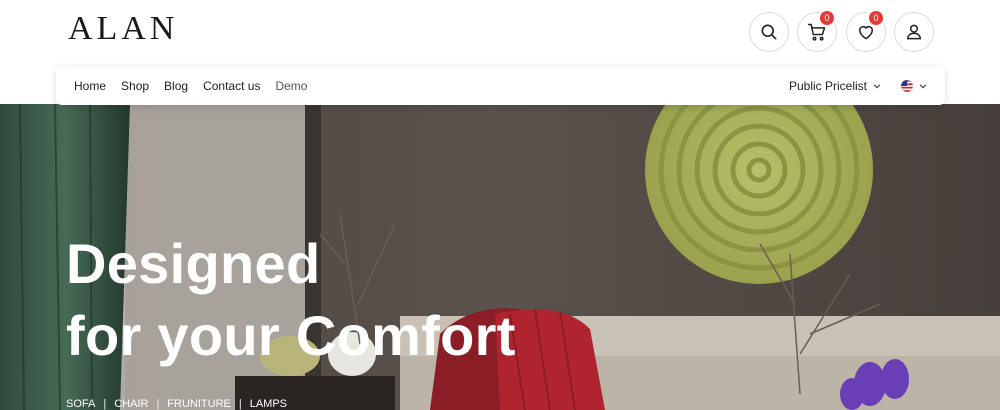 This screenshot has width=1000, height=410. What do you see at coordinates (231, 86) in the screenshot?
I see `nav-item-contact-us: Contact us` at bounding box center [231, 86].